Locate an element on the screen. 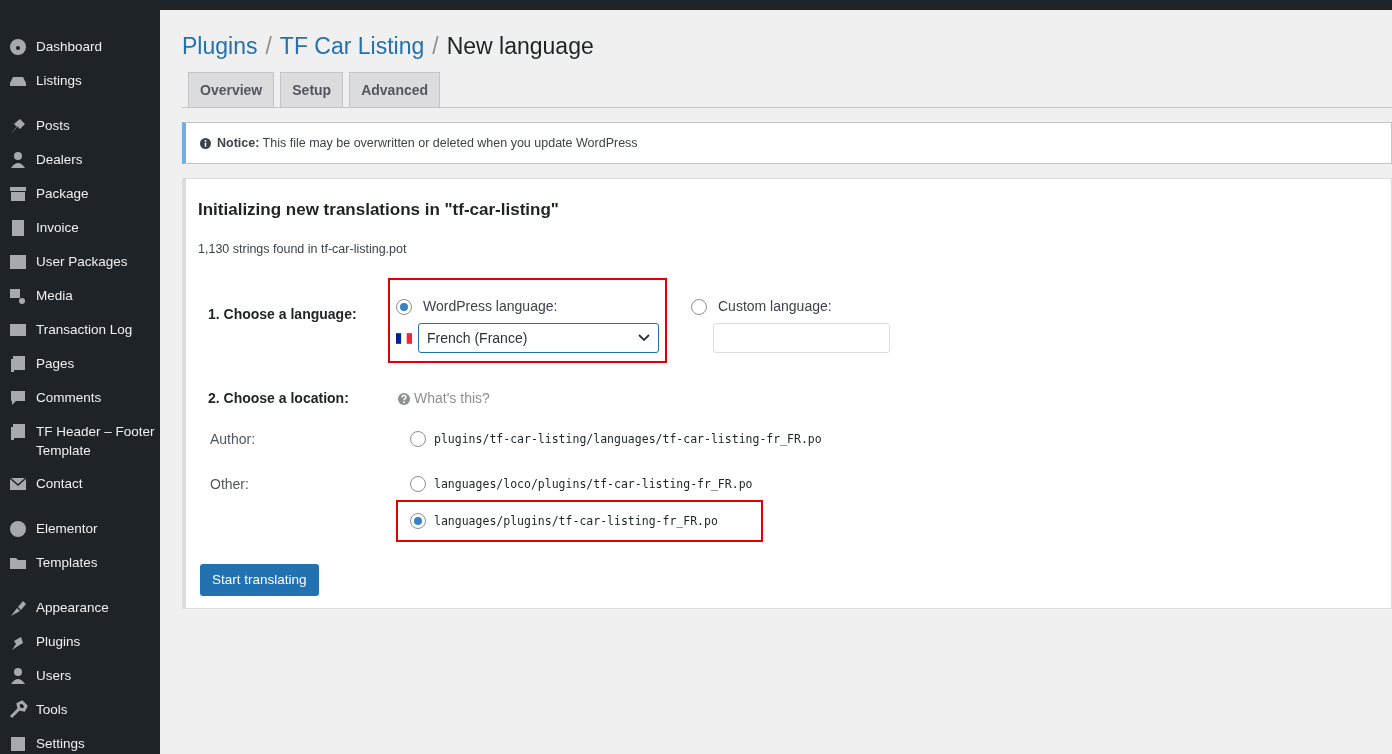 The height and width of the screenshot is (754, 1392). breadcrumb-link: TF Car Listing is located at coordinates (352, 46).